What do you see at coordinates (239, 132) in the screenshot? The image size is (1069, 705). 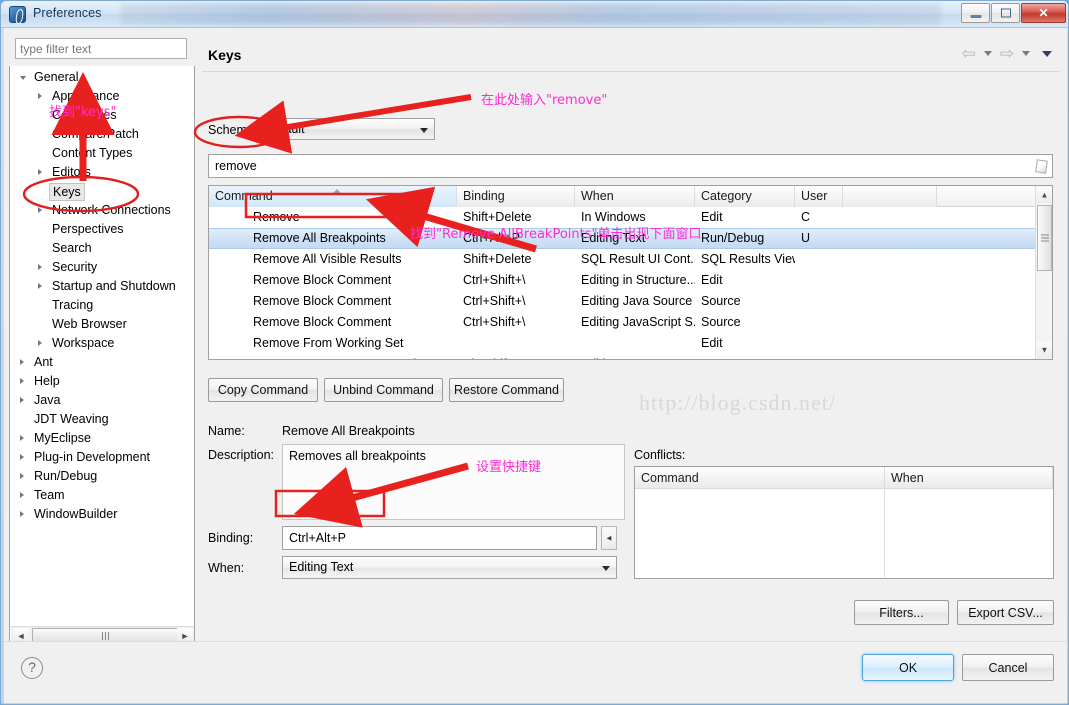 I see `search-highlight-ellipse` at bounding box center [239, 132].